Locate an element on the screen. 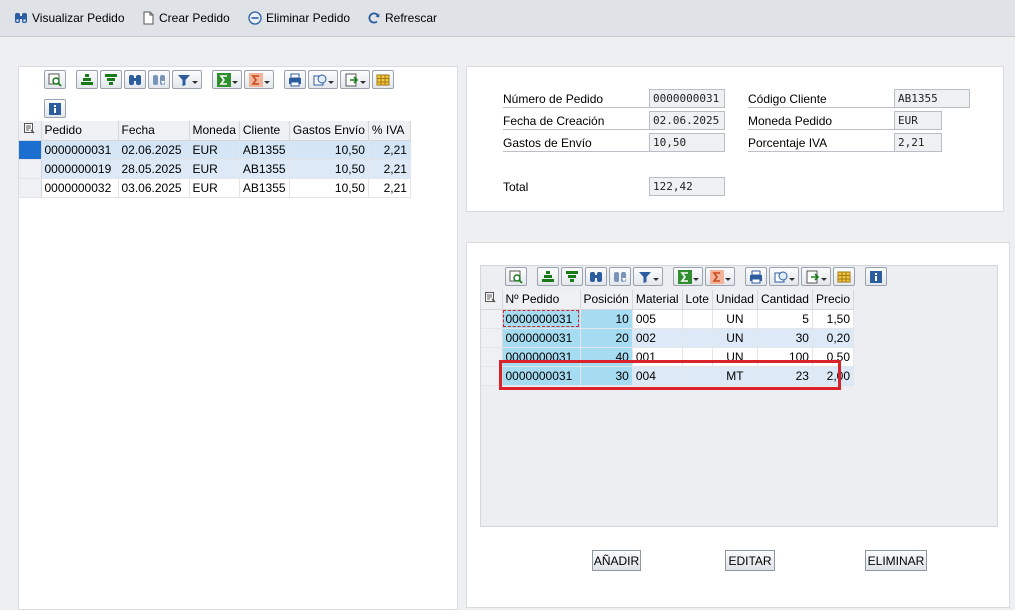 The width and height of the screenshot is (1015, 610). add-button: AÑADIR is located at coordinates (616, 560).